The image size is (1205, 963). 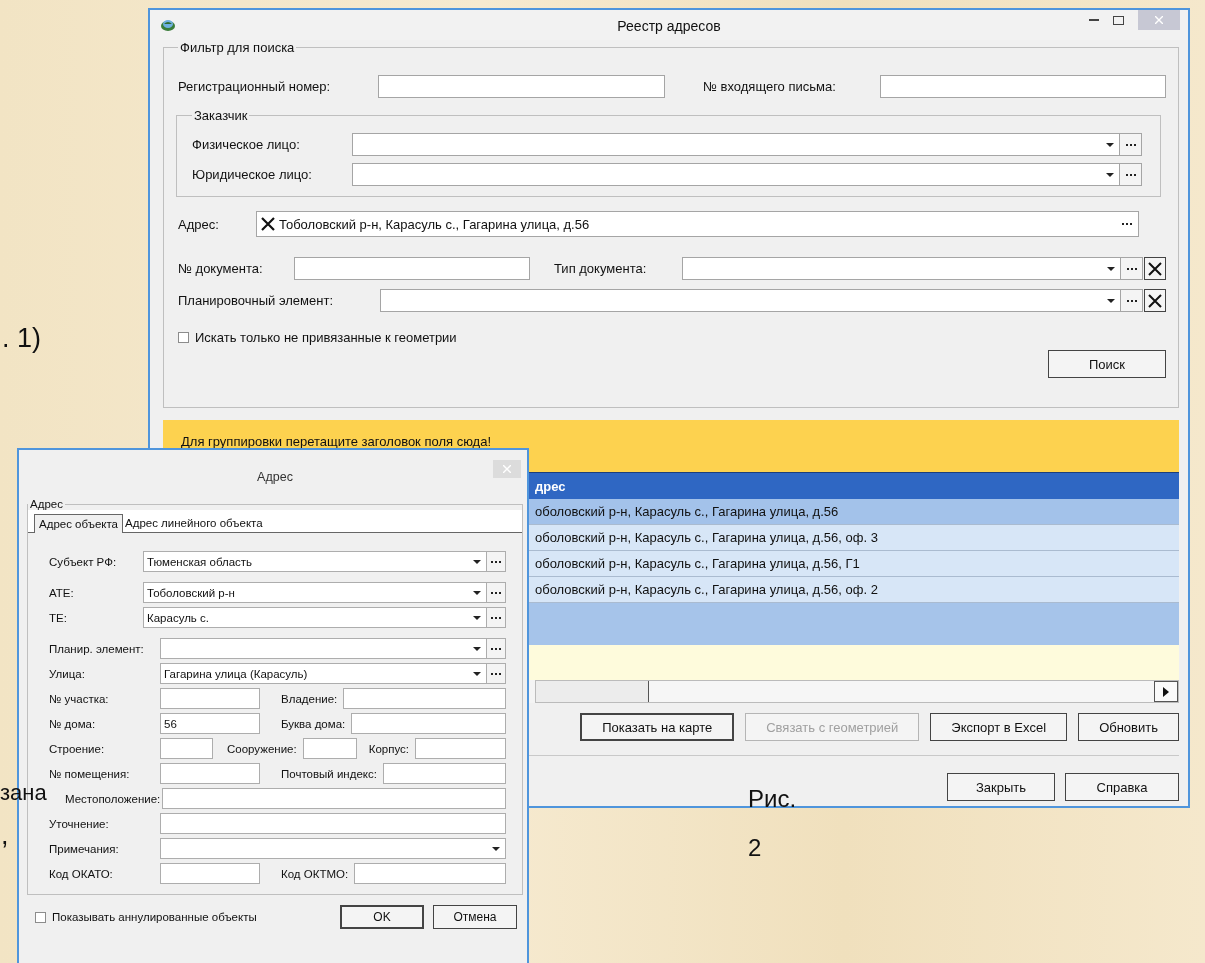 What do you see at coordinates (1001, 787) in the screenshot?
I see `dialog-button: Закрыть` at bounding box center [1001, 787].